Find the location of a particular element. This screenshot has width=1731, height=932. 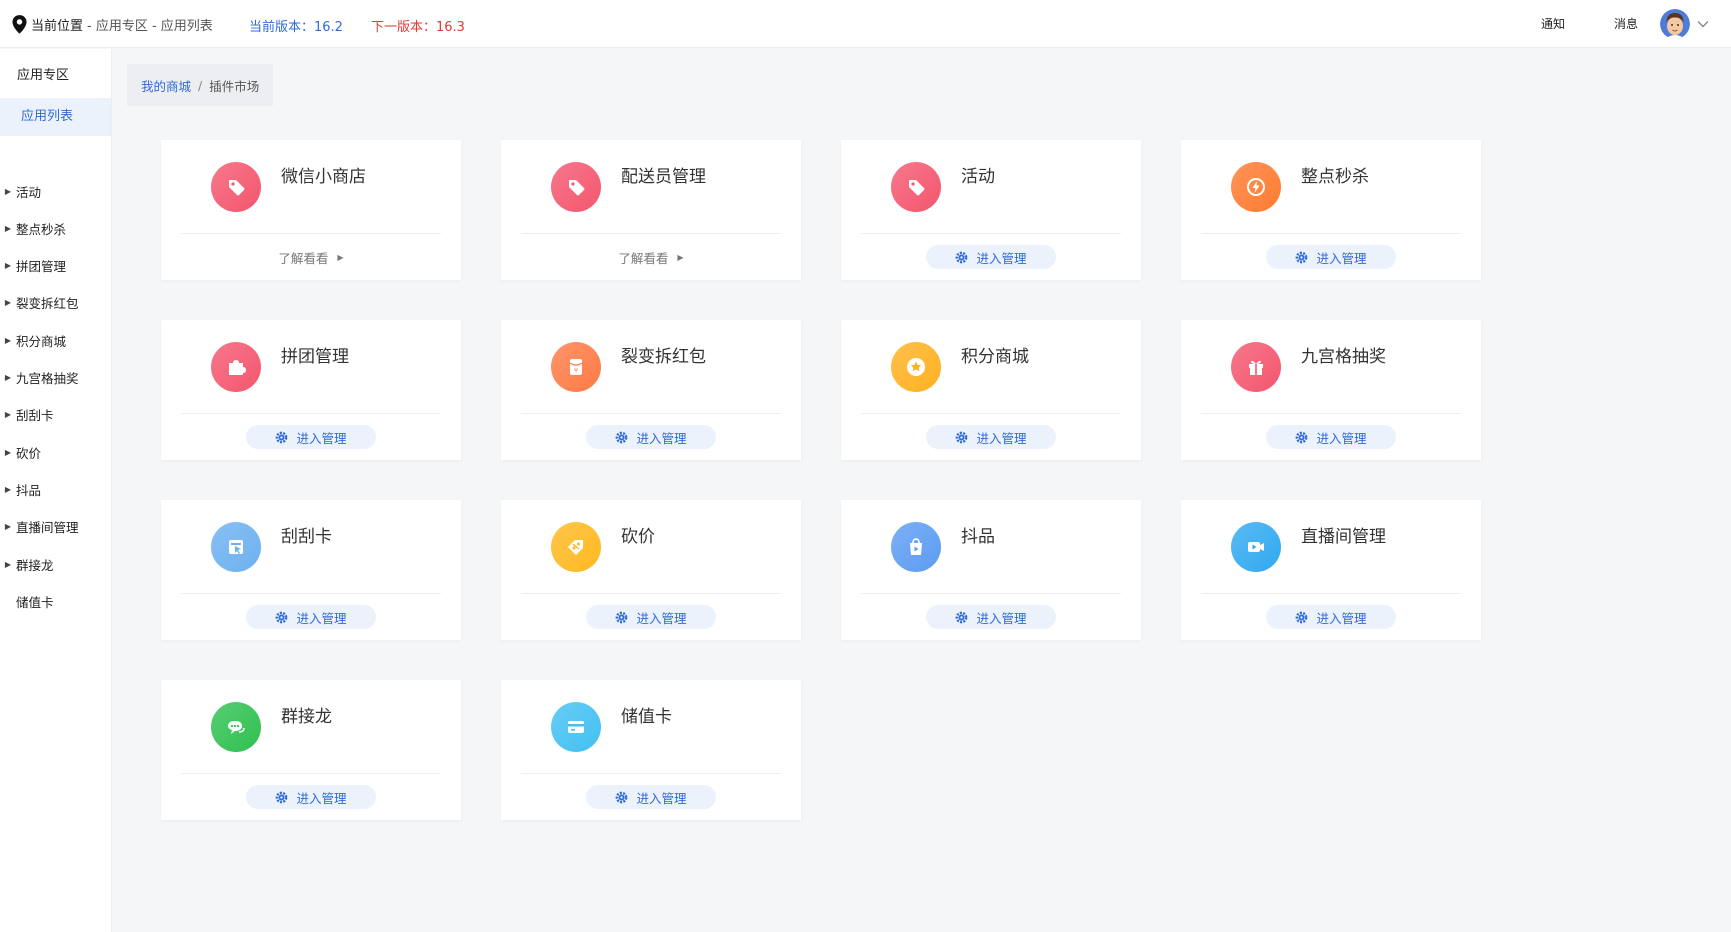

plugin-card: 九宫格抽奖 进入管理 is located at coordinates (1331, 390).